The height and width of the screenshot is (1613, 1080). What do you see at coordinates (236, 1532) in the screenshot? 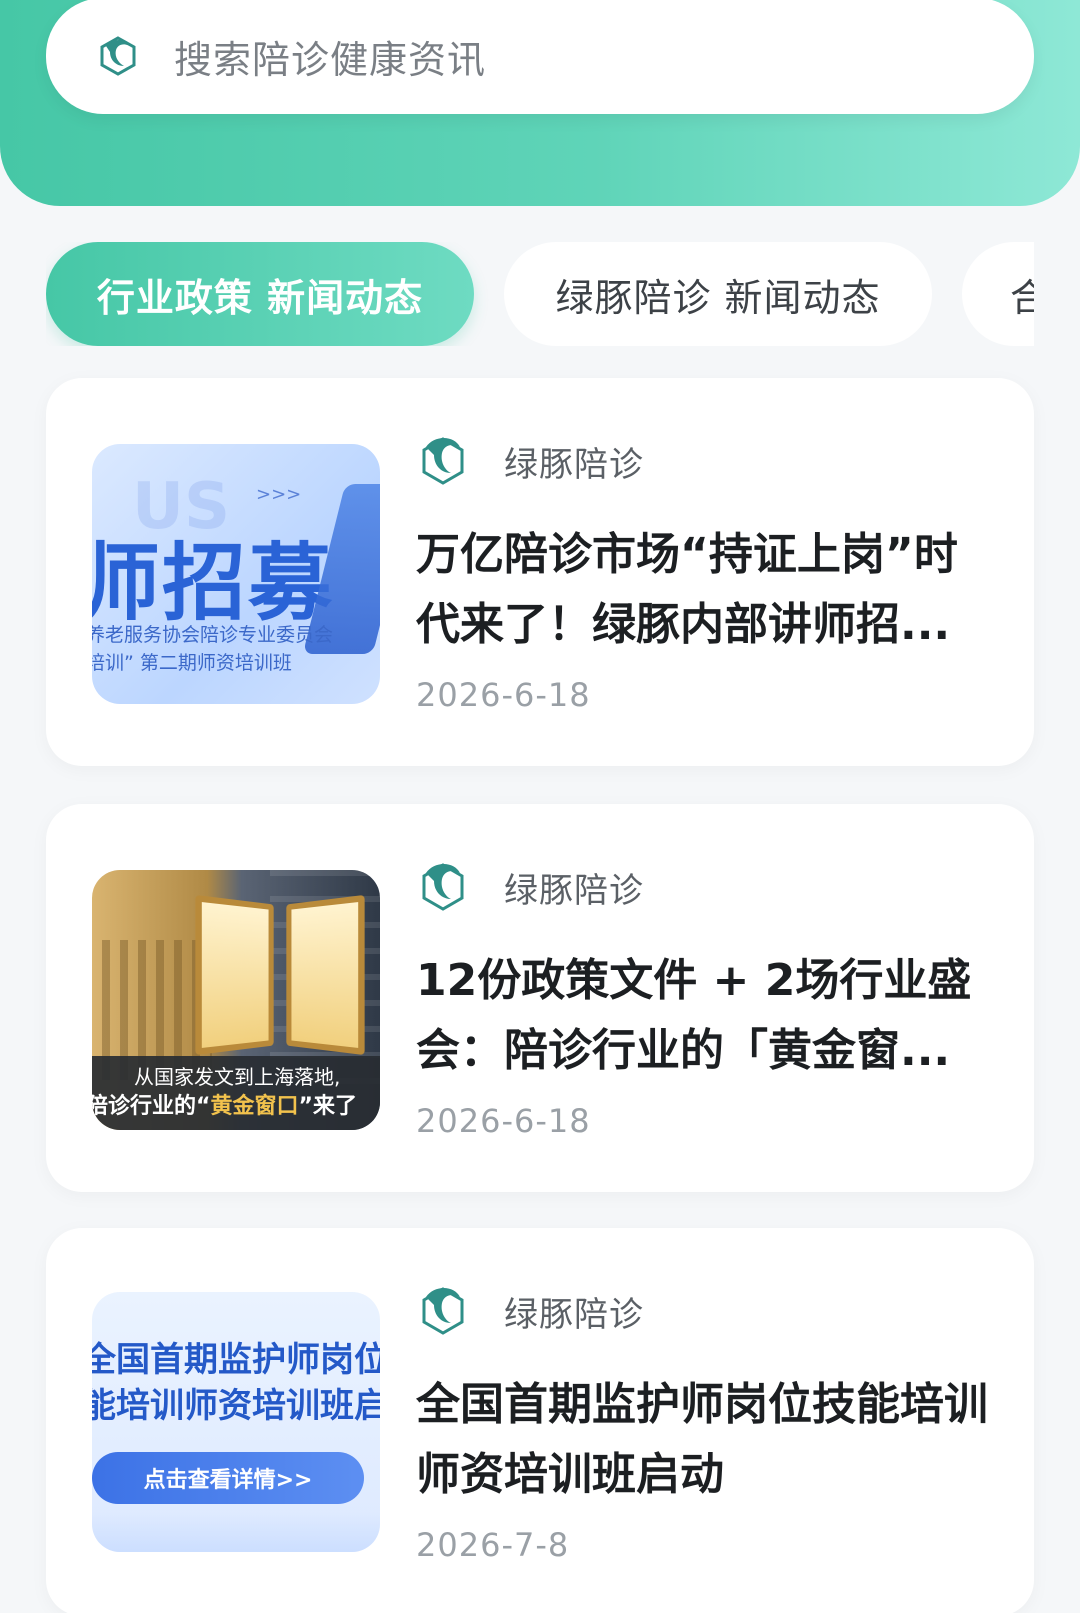
I see `fade-decoration` at bounding box center [236, 1532].